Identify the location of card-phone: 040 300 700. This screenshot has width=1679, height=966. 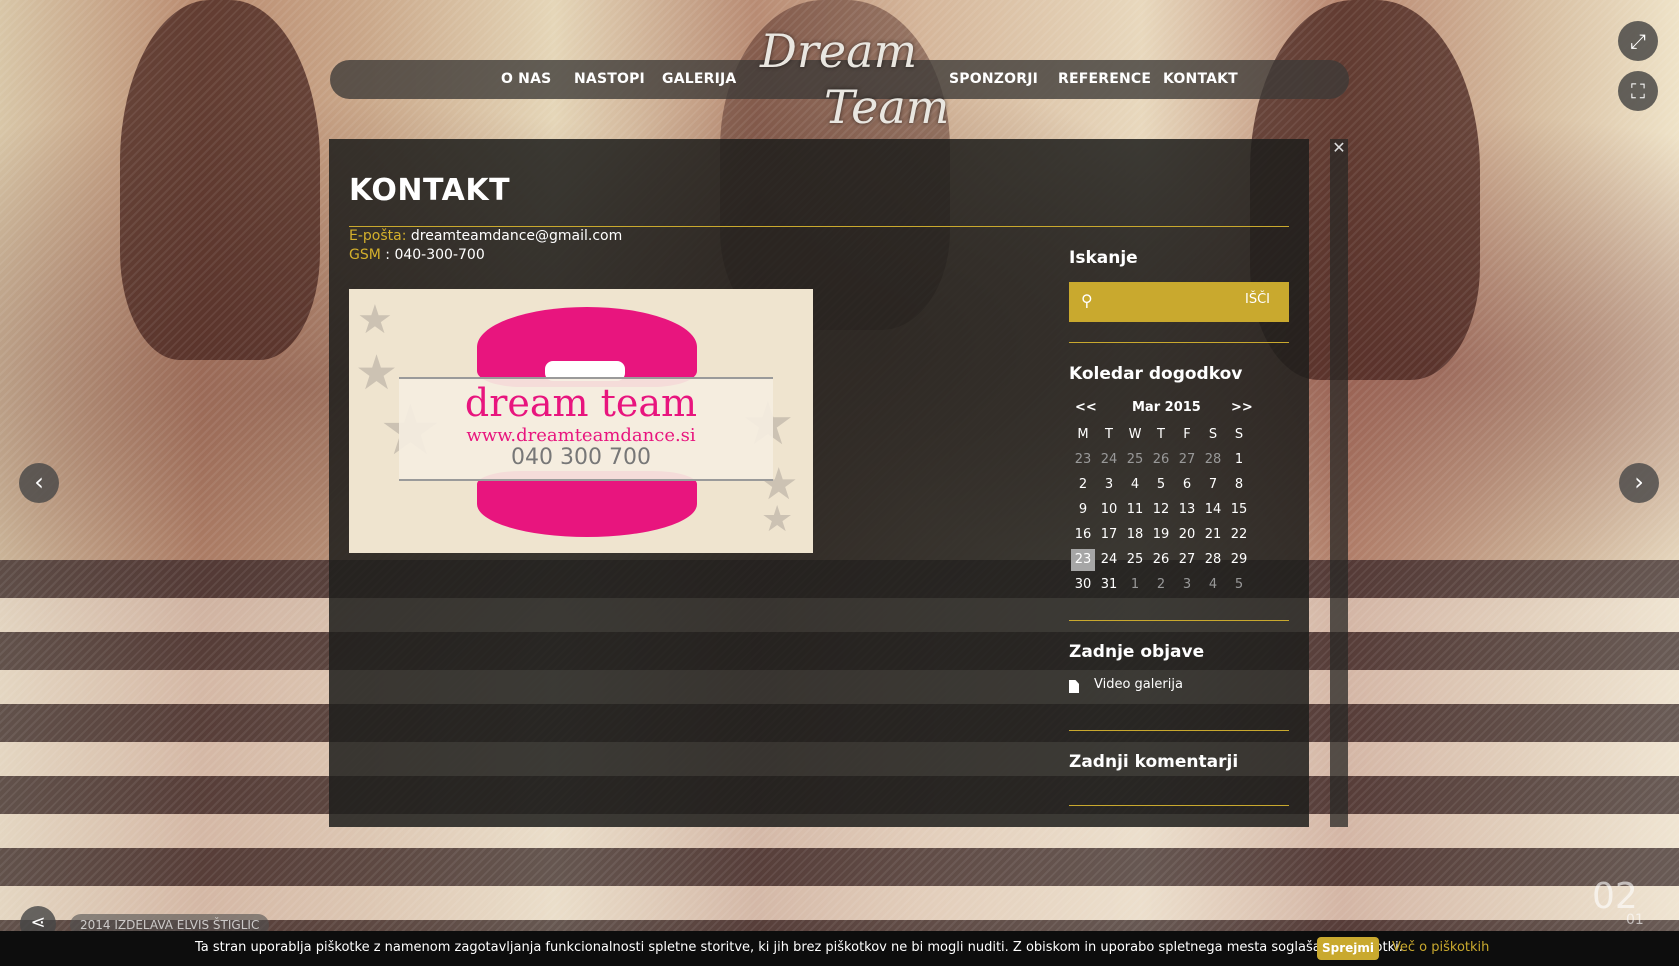
(581, 457).